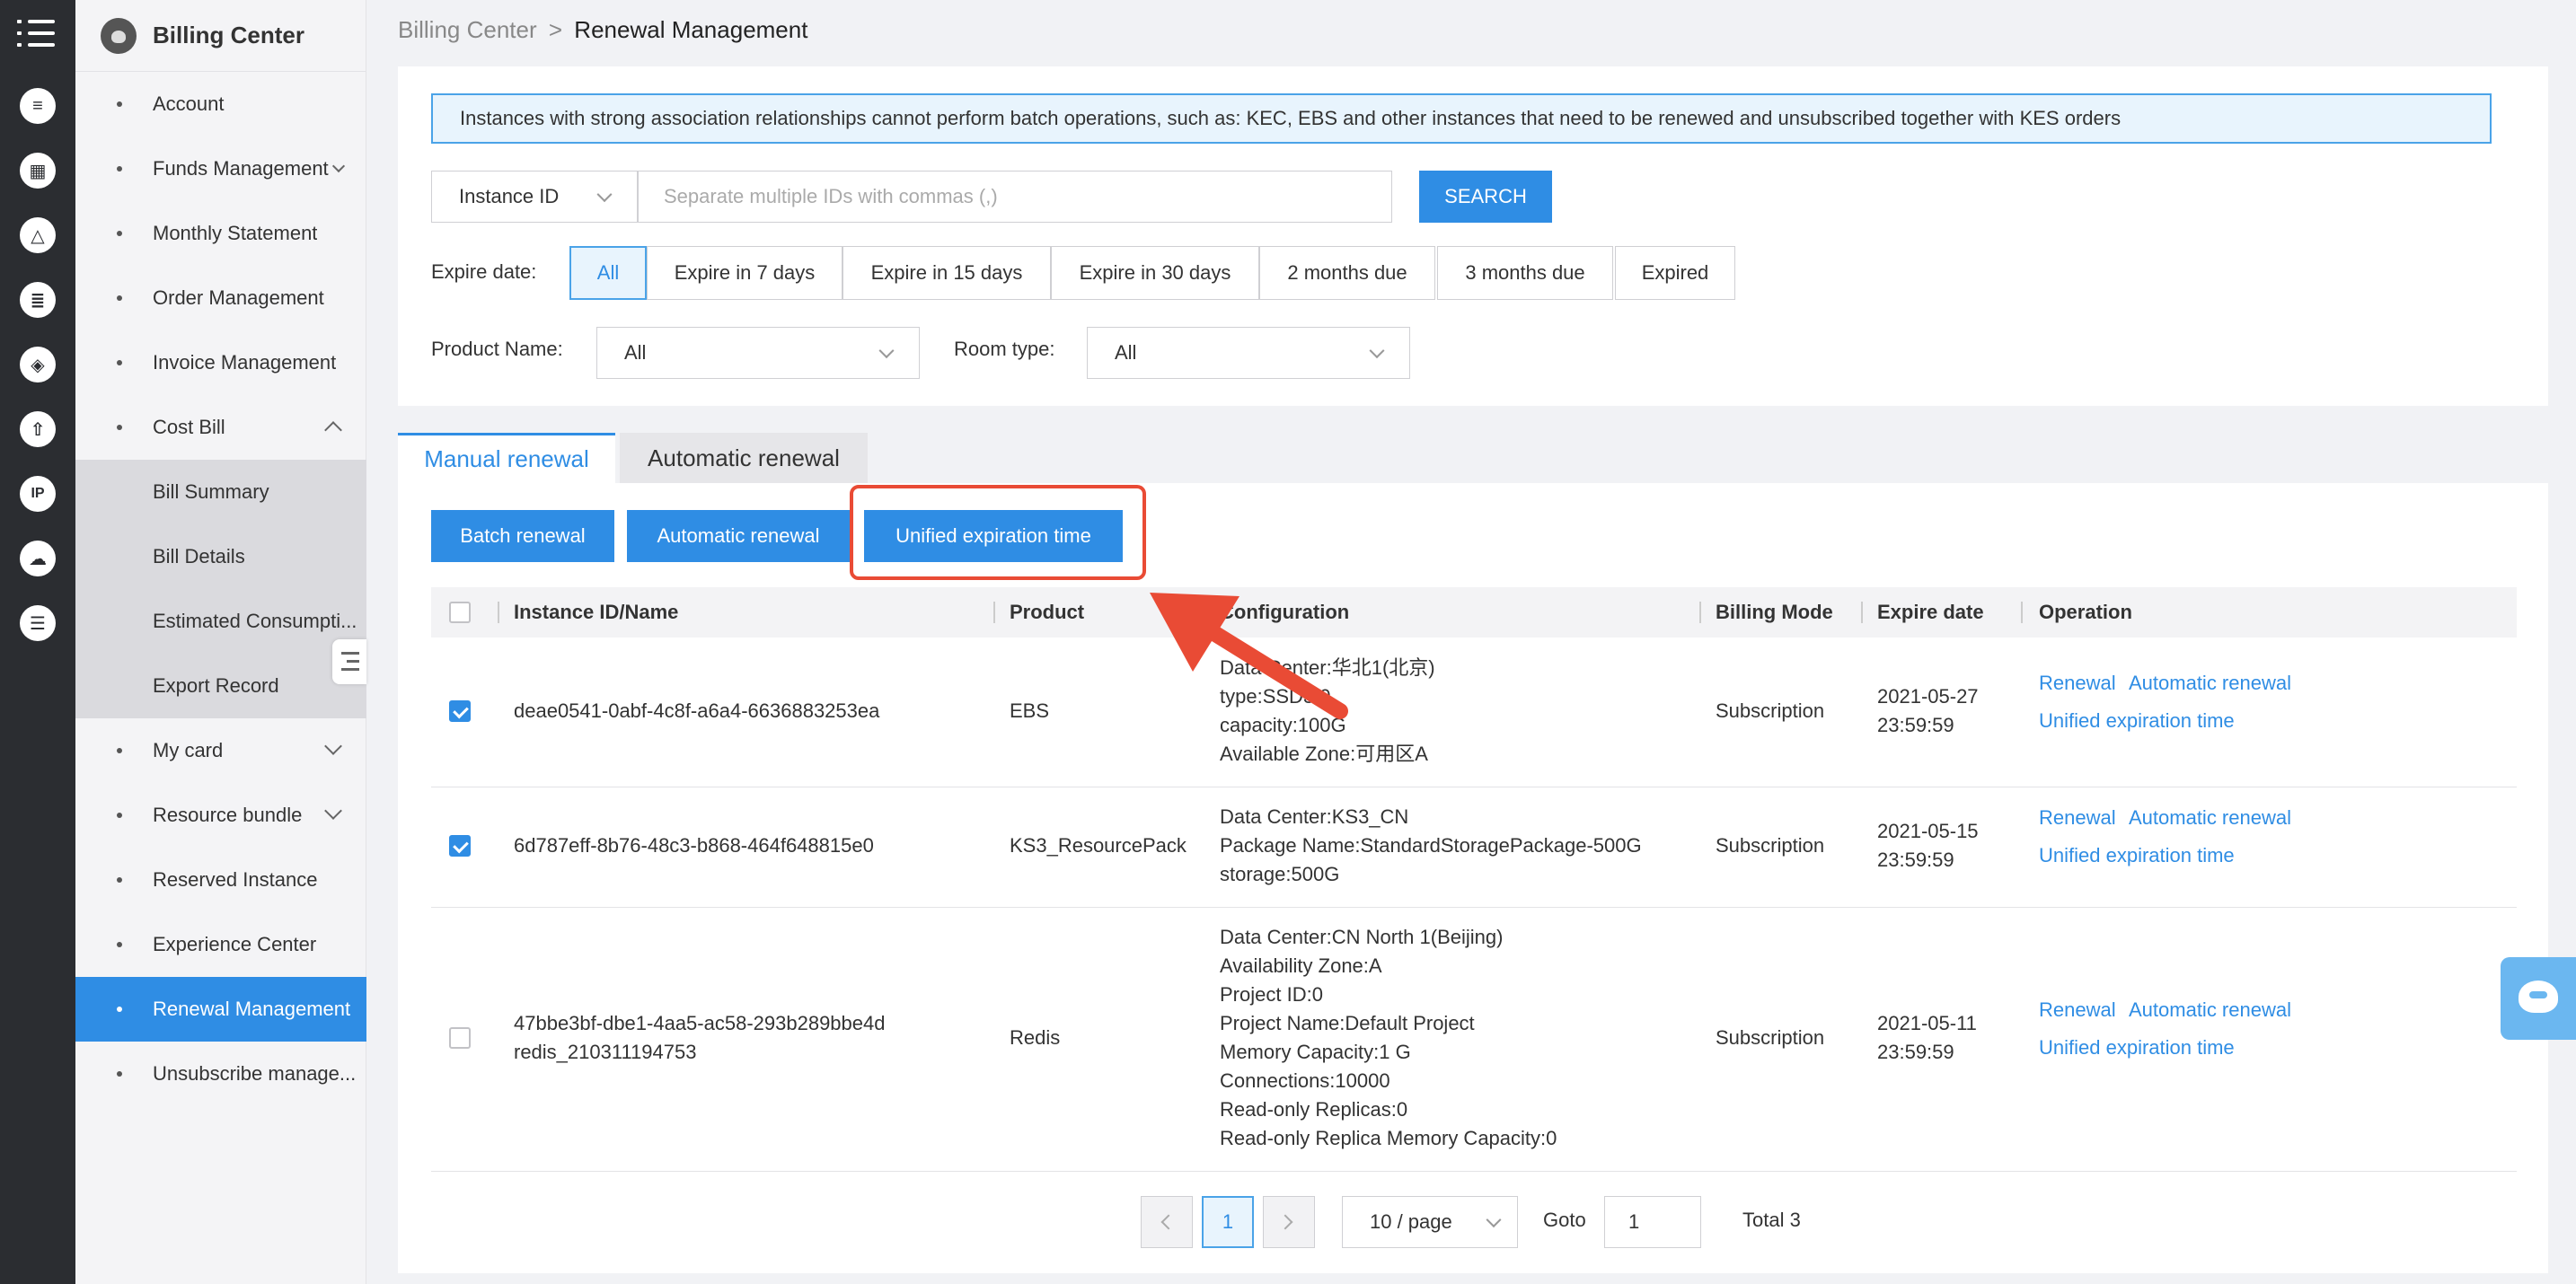 The height and width of the screenshot is (1284, 2576). I want to click on sidebar-collapse-icon, so click(349, 661).